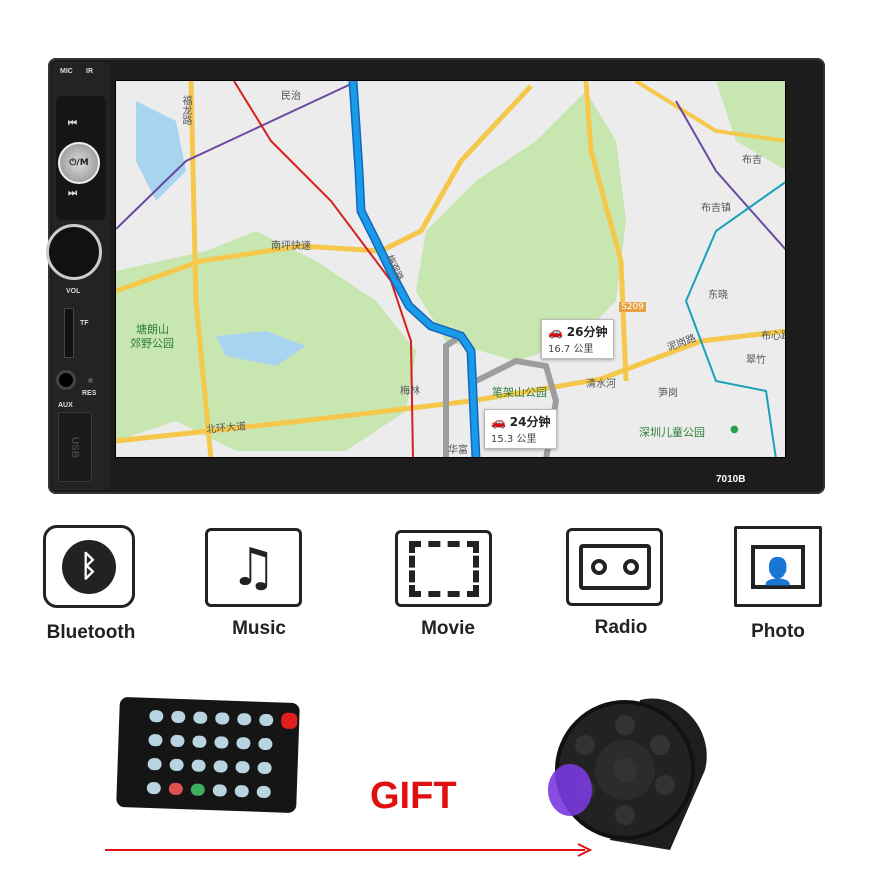 The width and height of the screenshot is (871, 871). I want to click on music-note-icon: ♫, so click(253, 567).